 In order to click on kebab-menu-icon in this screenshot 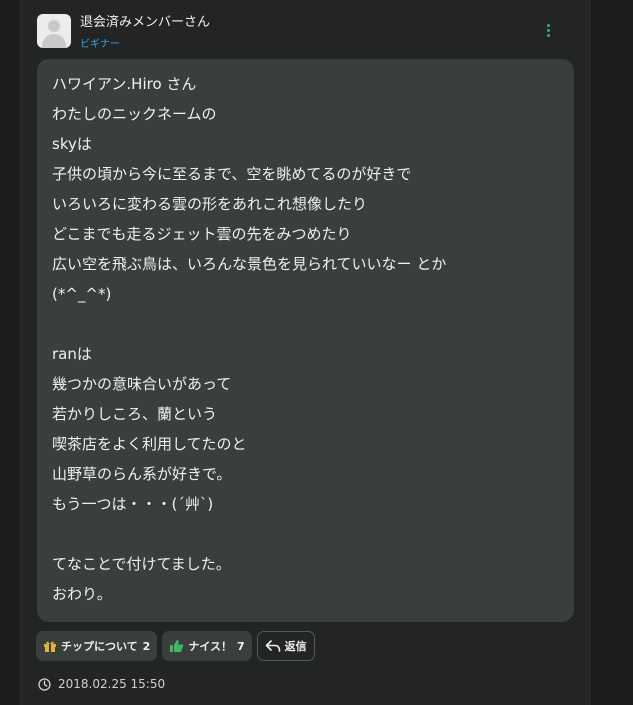, I will do `click(549, 33)`.